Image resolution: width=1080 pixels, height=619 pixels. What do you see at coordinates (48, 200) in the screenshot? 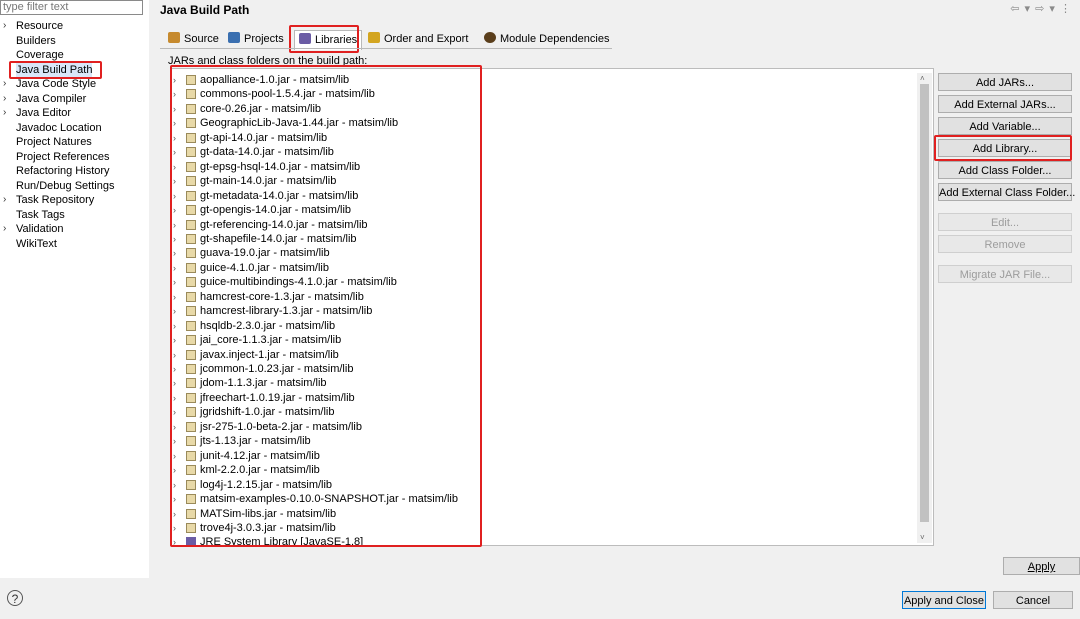
I see `nav-item: › Task Repository` at bounding box center [48, 200].